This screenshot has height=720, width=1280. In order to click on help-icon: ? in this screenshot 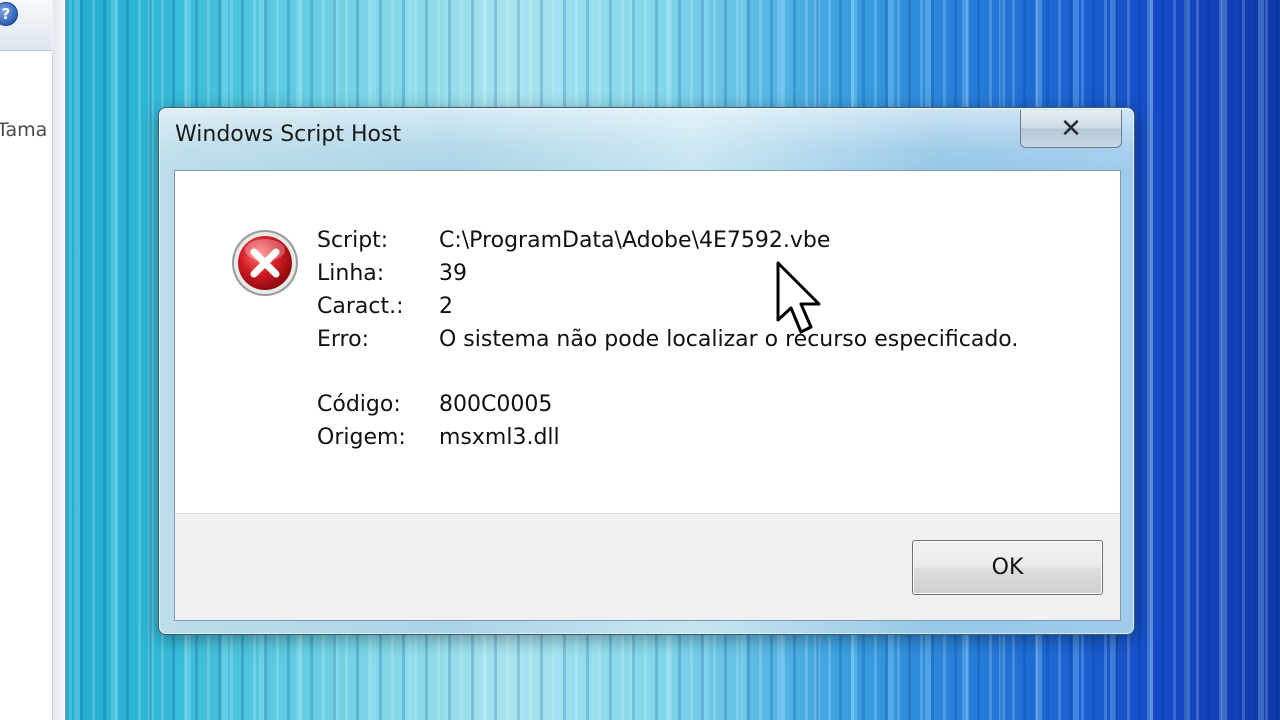, I will do `click(9, 14)`.